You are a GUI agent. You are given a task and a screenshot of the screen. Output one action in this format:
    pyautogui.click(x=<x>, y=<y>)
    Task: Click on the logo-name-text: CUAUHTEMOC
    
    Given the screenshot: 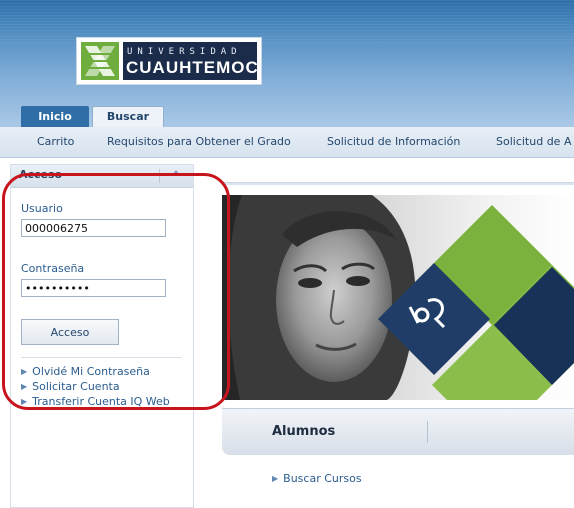 What is the action you would take?
    pyautogui.click(x=192, y=67)
    